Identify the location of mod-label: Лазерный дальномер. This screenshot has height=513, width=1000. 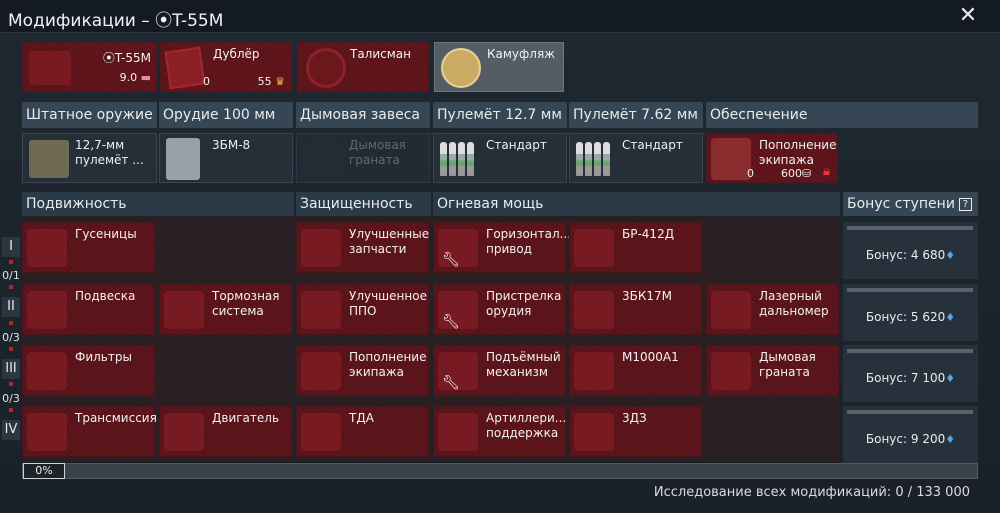
(794, 303).